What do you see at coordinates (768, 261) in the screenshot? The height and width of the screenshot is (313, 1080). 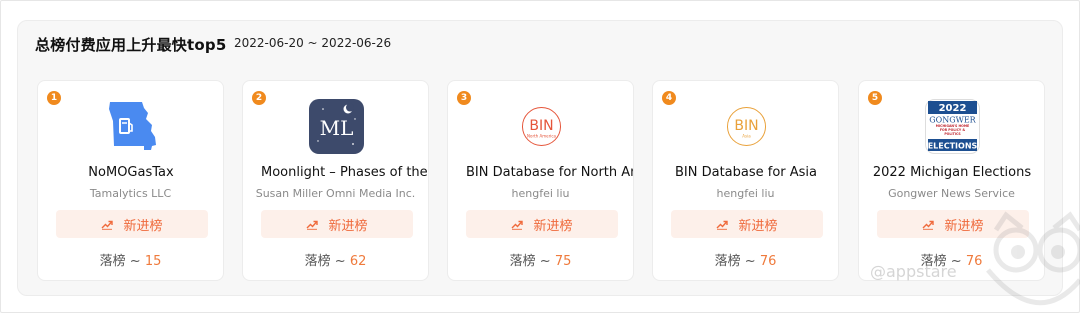 I see `drop-rank-value: 76` at bounding box center [768, 261].